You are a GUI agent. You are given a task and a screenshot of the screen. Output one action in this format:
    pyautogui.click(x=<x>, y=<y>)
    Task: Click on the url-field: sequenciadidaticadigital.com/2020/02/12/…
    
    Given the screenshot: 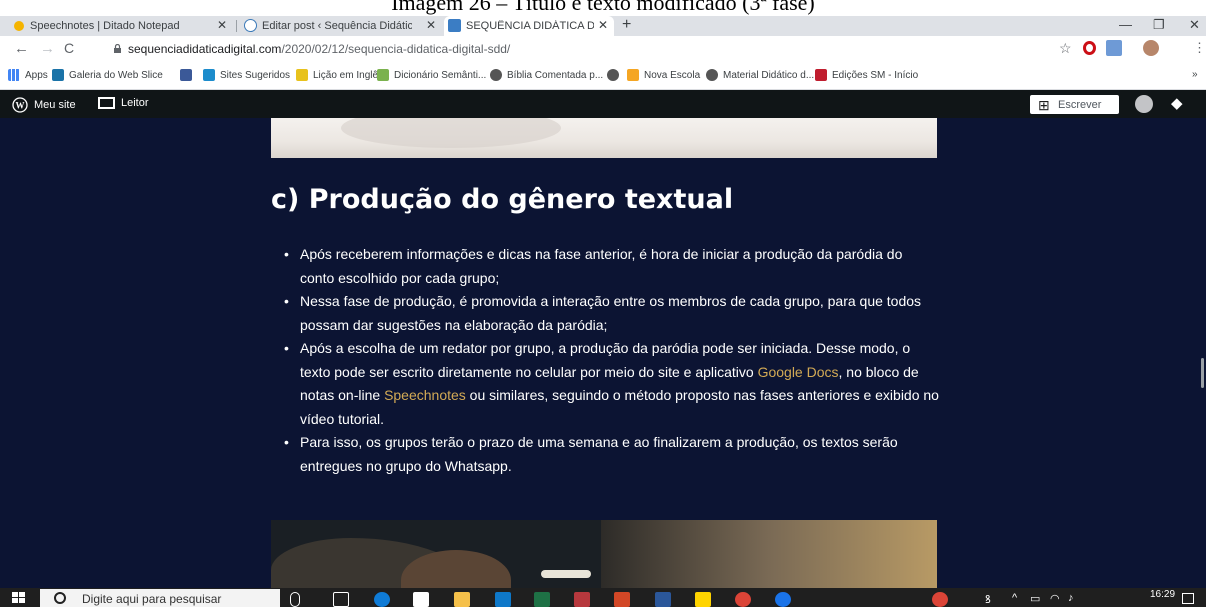 What is the action you would take?
    pyautogui.click(x=319, y=49)
    